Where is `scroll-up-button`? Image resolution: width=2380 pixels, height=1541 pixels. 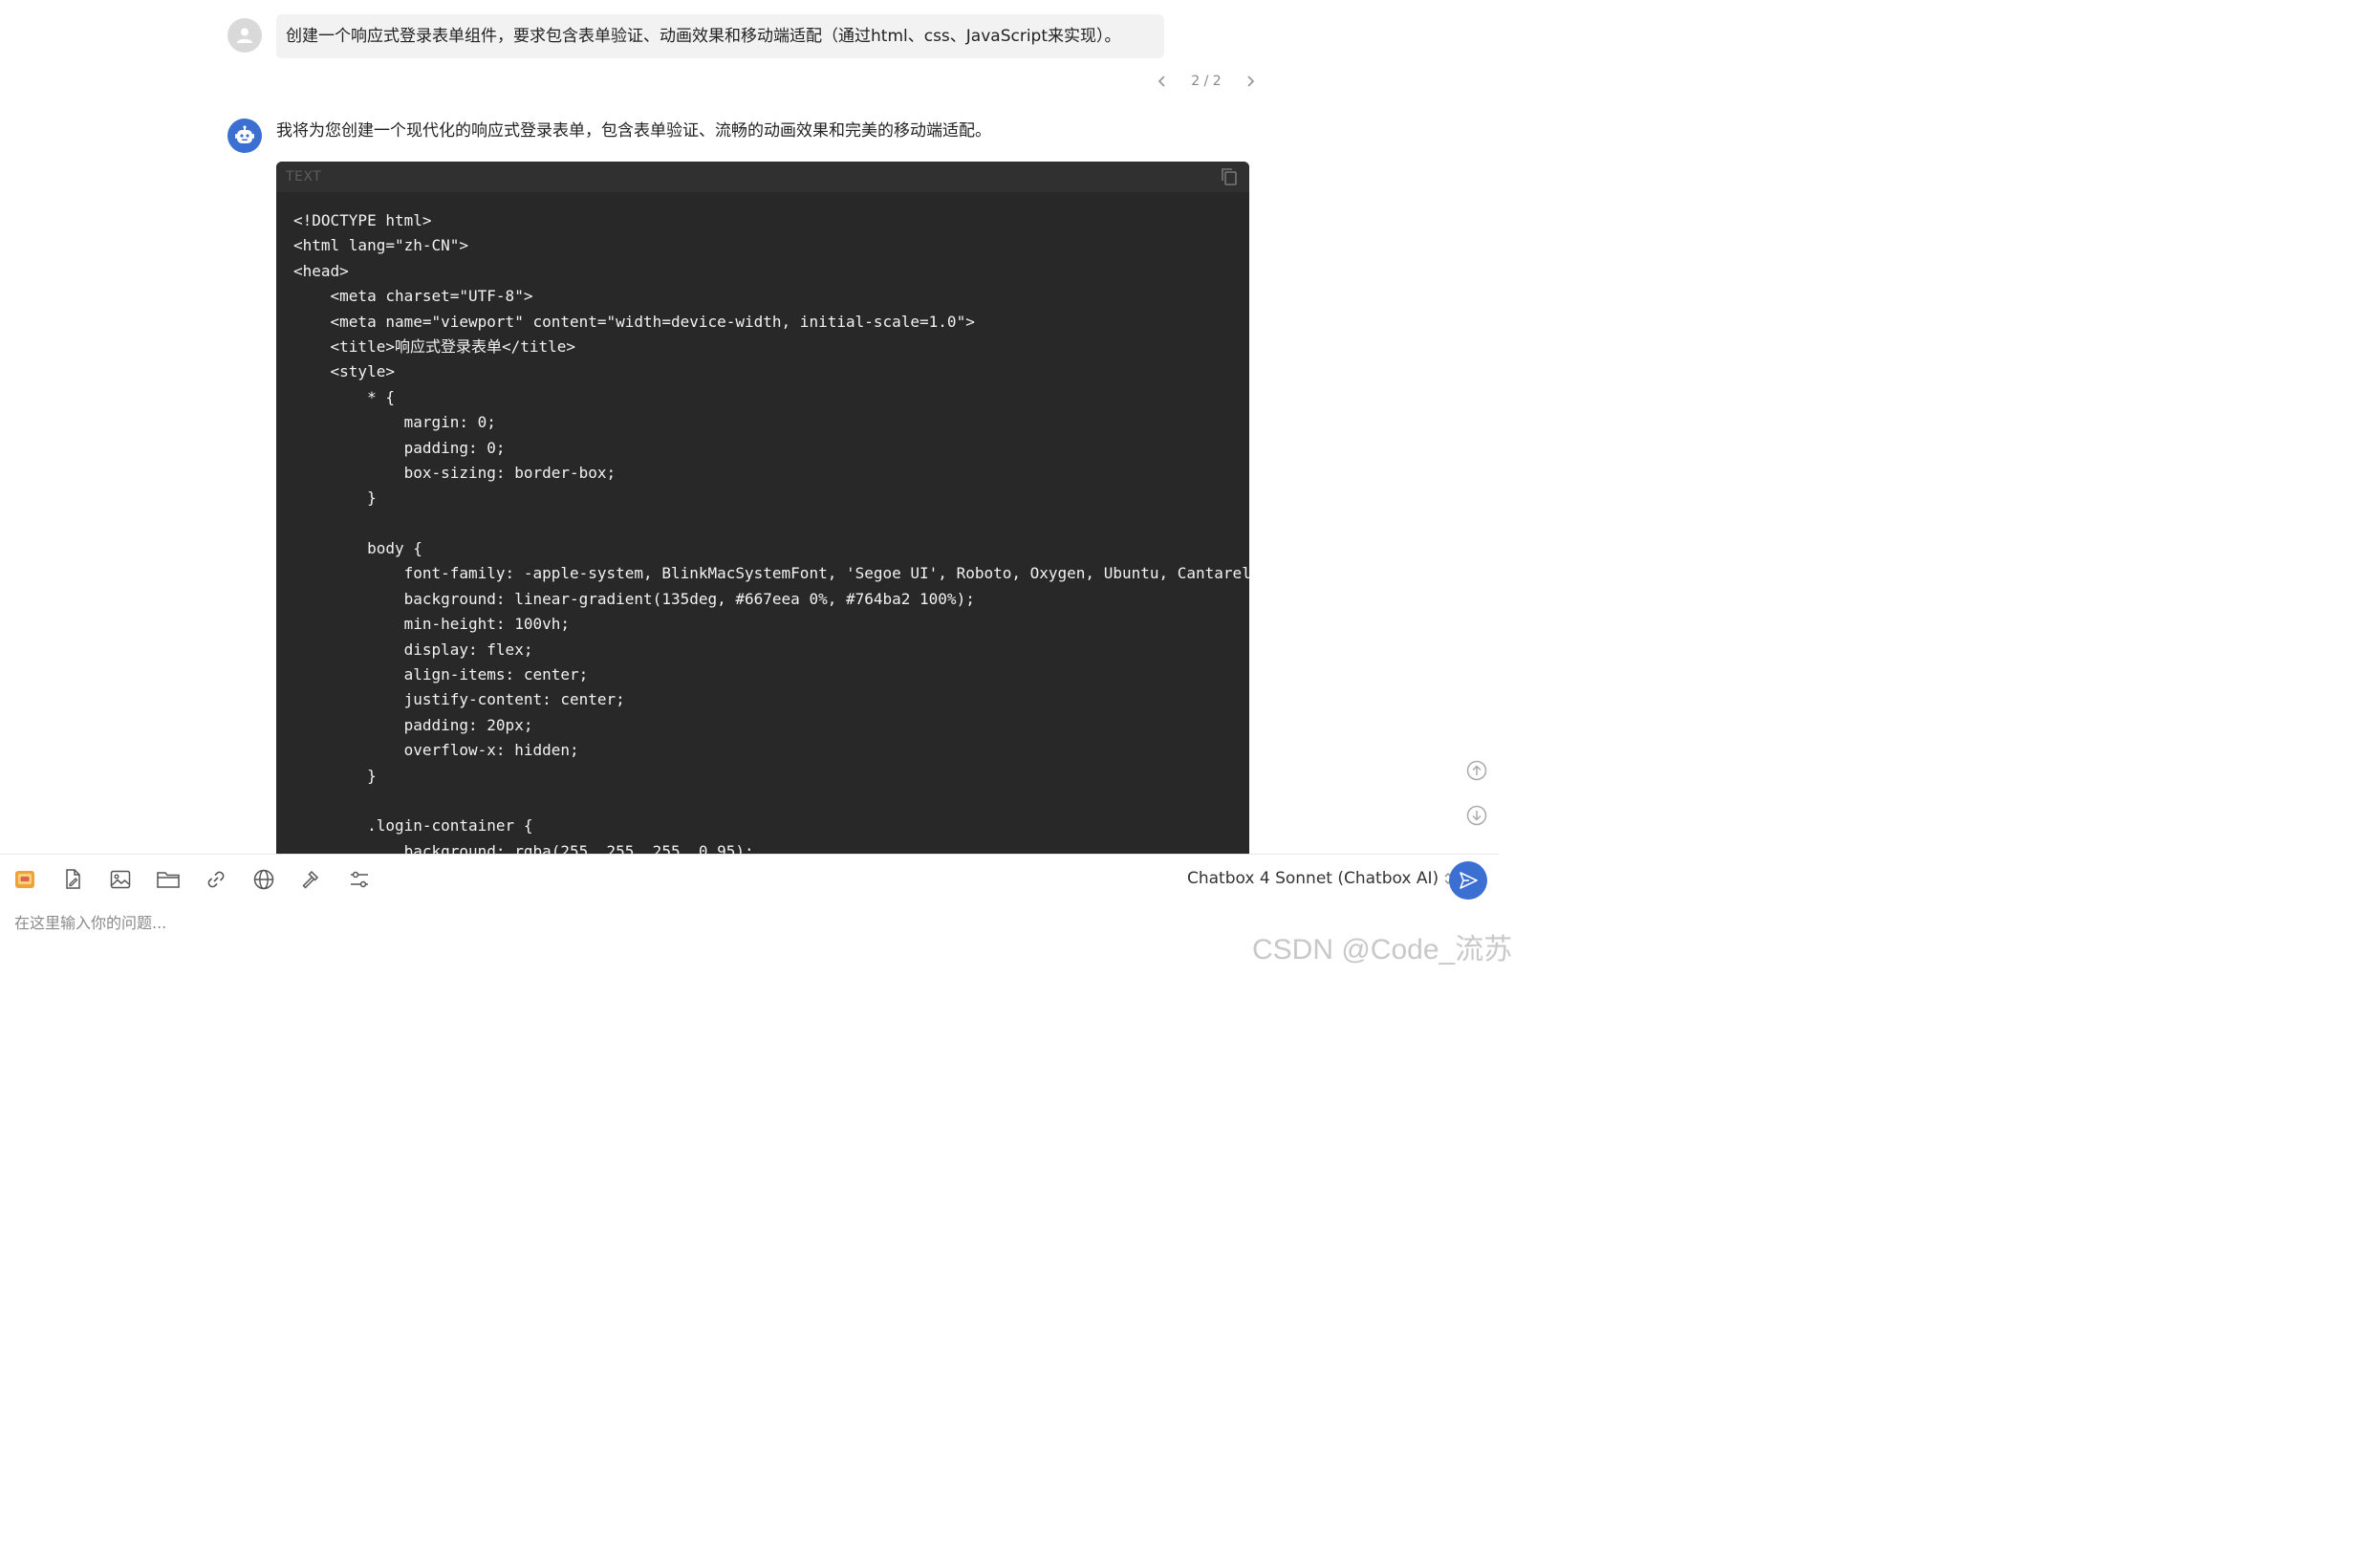
scroll-up-button is located at coordinates (1476, 770).